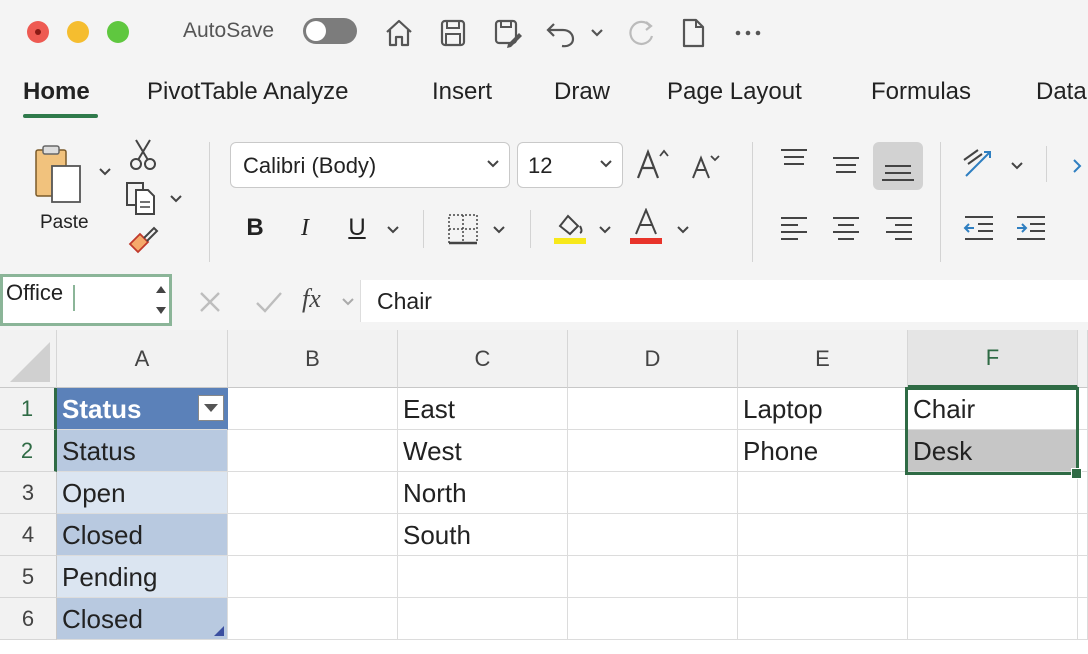  Describe the element at coordinates (210, 302) in the screenshot. I see `cancel-entry-icon` at that location.